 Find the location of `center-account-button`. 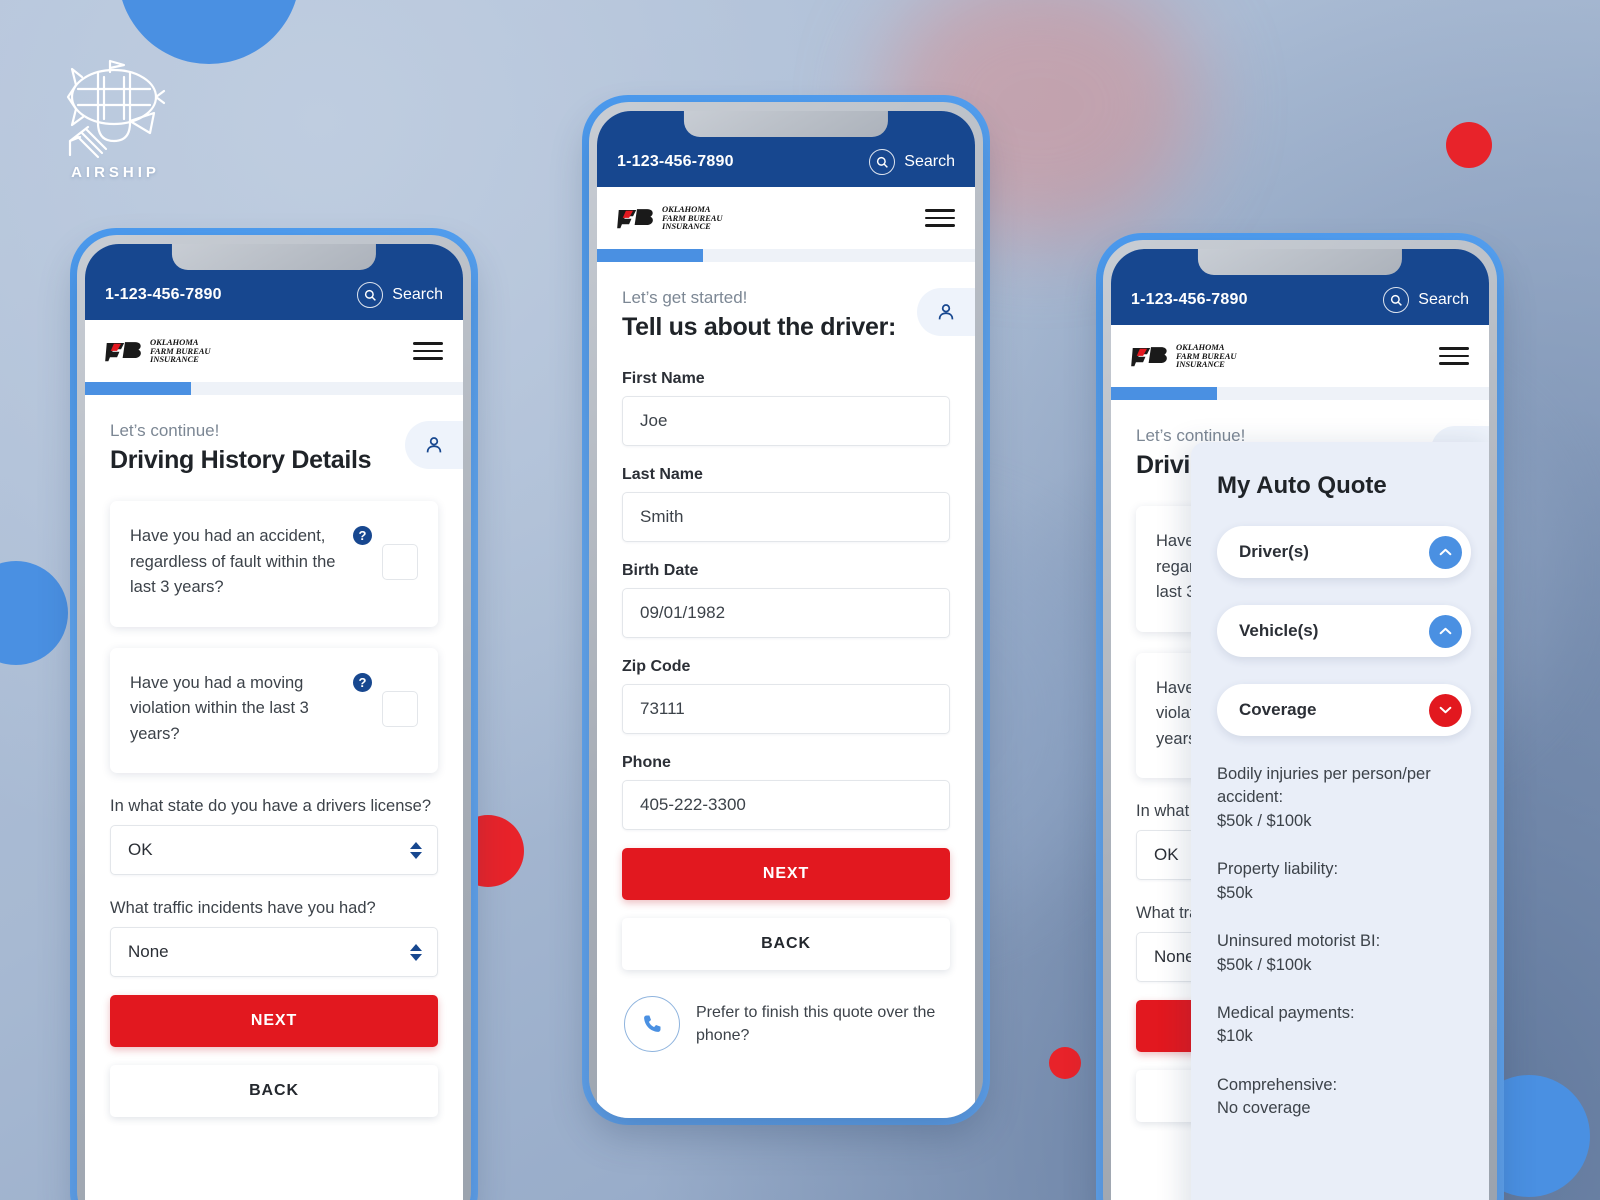

center-account-button is located at coordinates (946, 312).